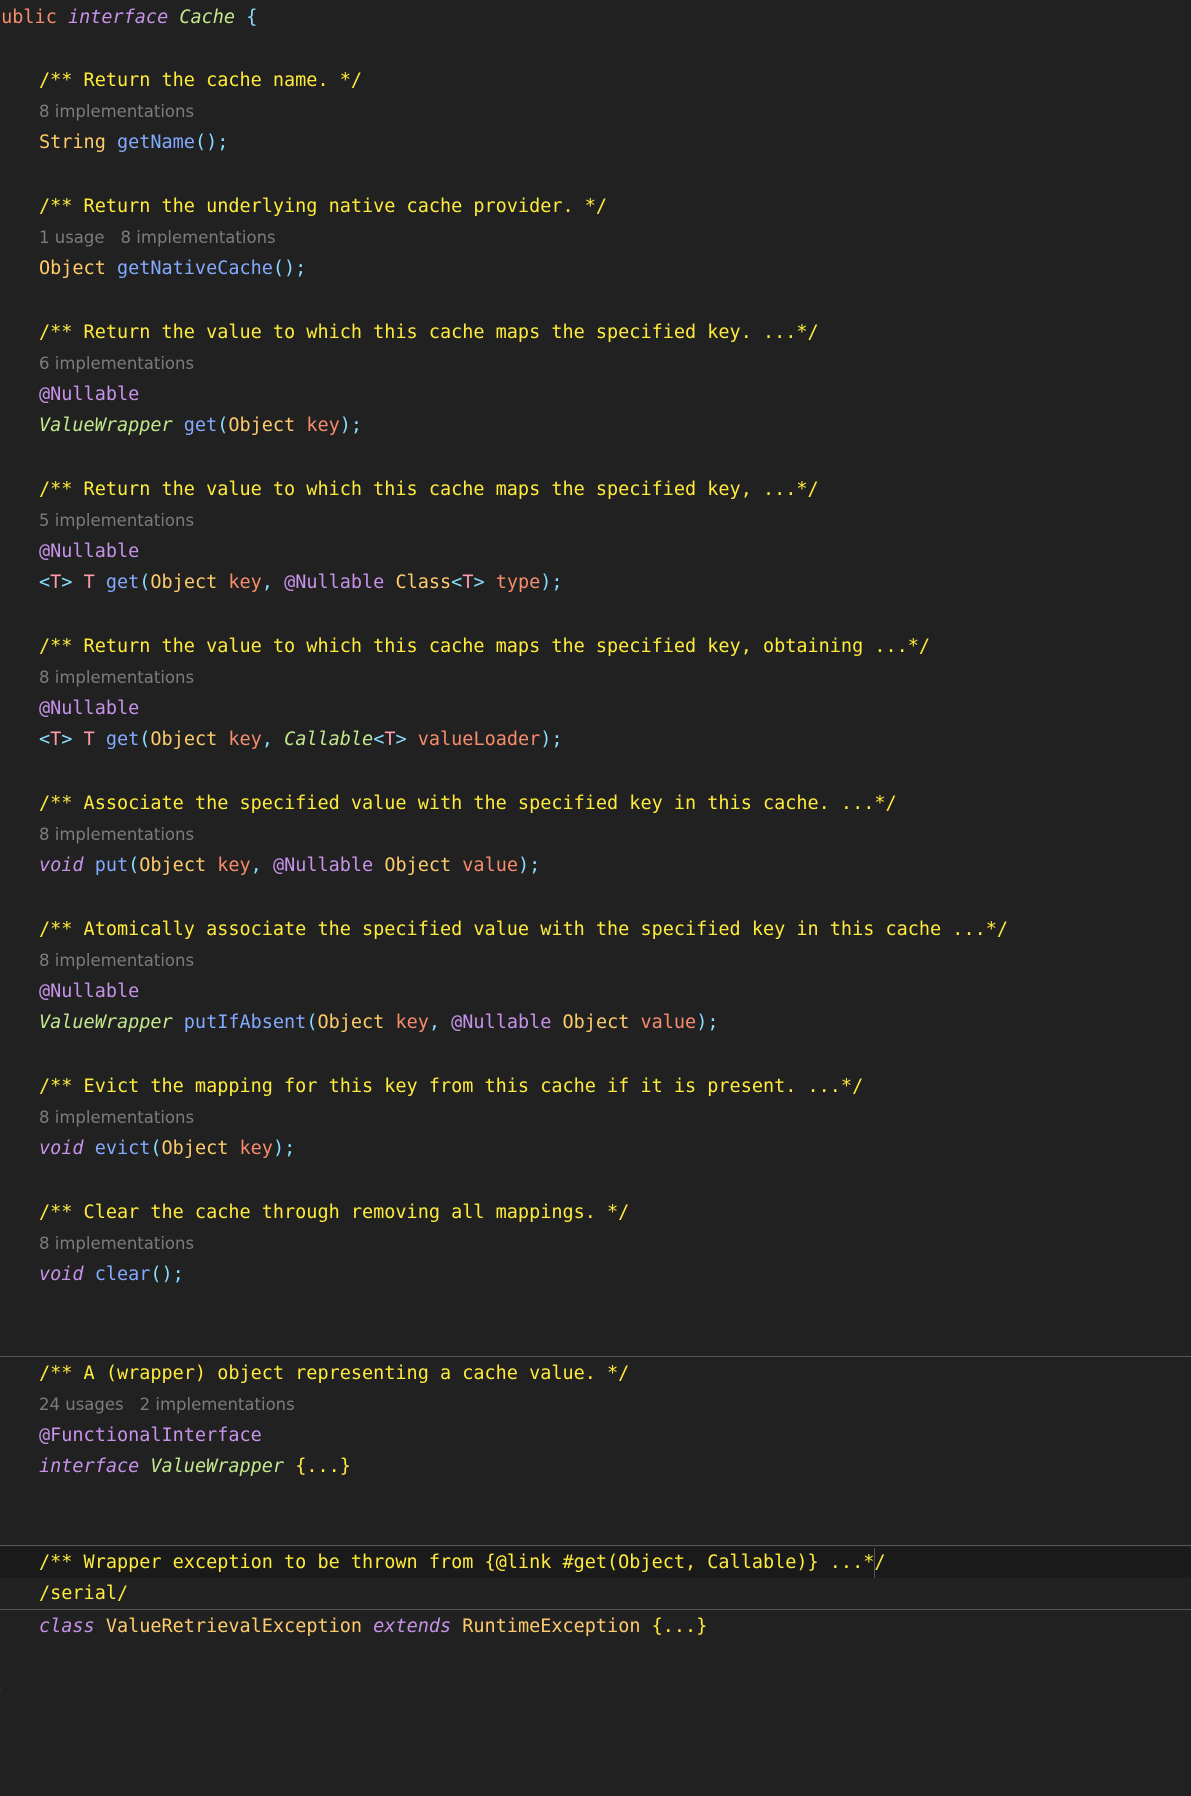 Image resolution: width=1191 pixels, height=1796 pixels. Describe the element at coordinates (234, 1626) in the screenshot. I see `class-name: ValueRetrievalException` at that location.